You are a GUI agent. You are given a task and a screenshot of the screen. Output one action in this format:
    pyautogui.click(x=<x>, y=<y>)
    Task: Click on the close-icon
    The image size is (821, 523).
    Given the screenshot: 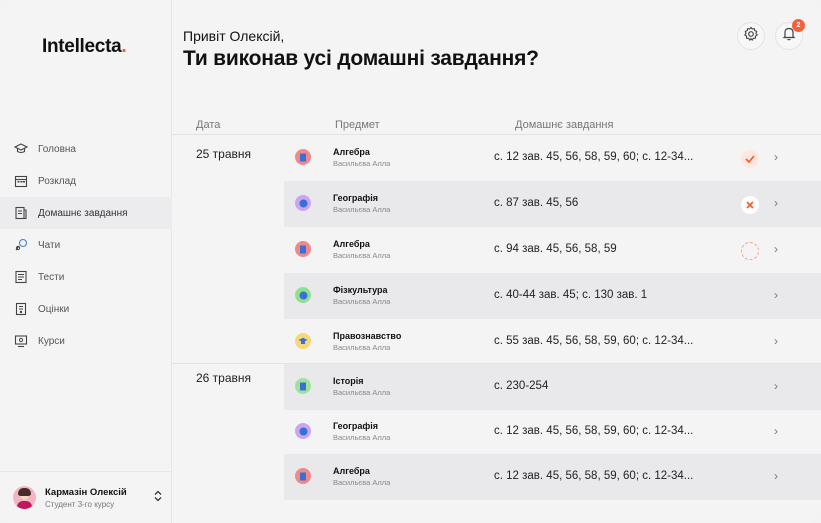 What is the action you would take?
    pyautogui.click(x=750, y=205)
    